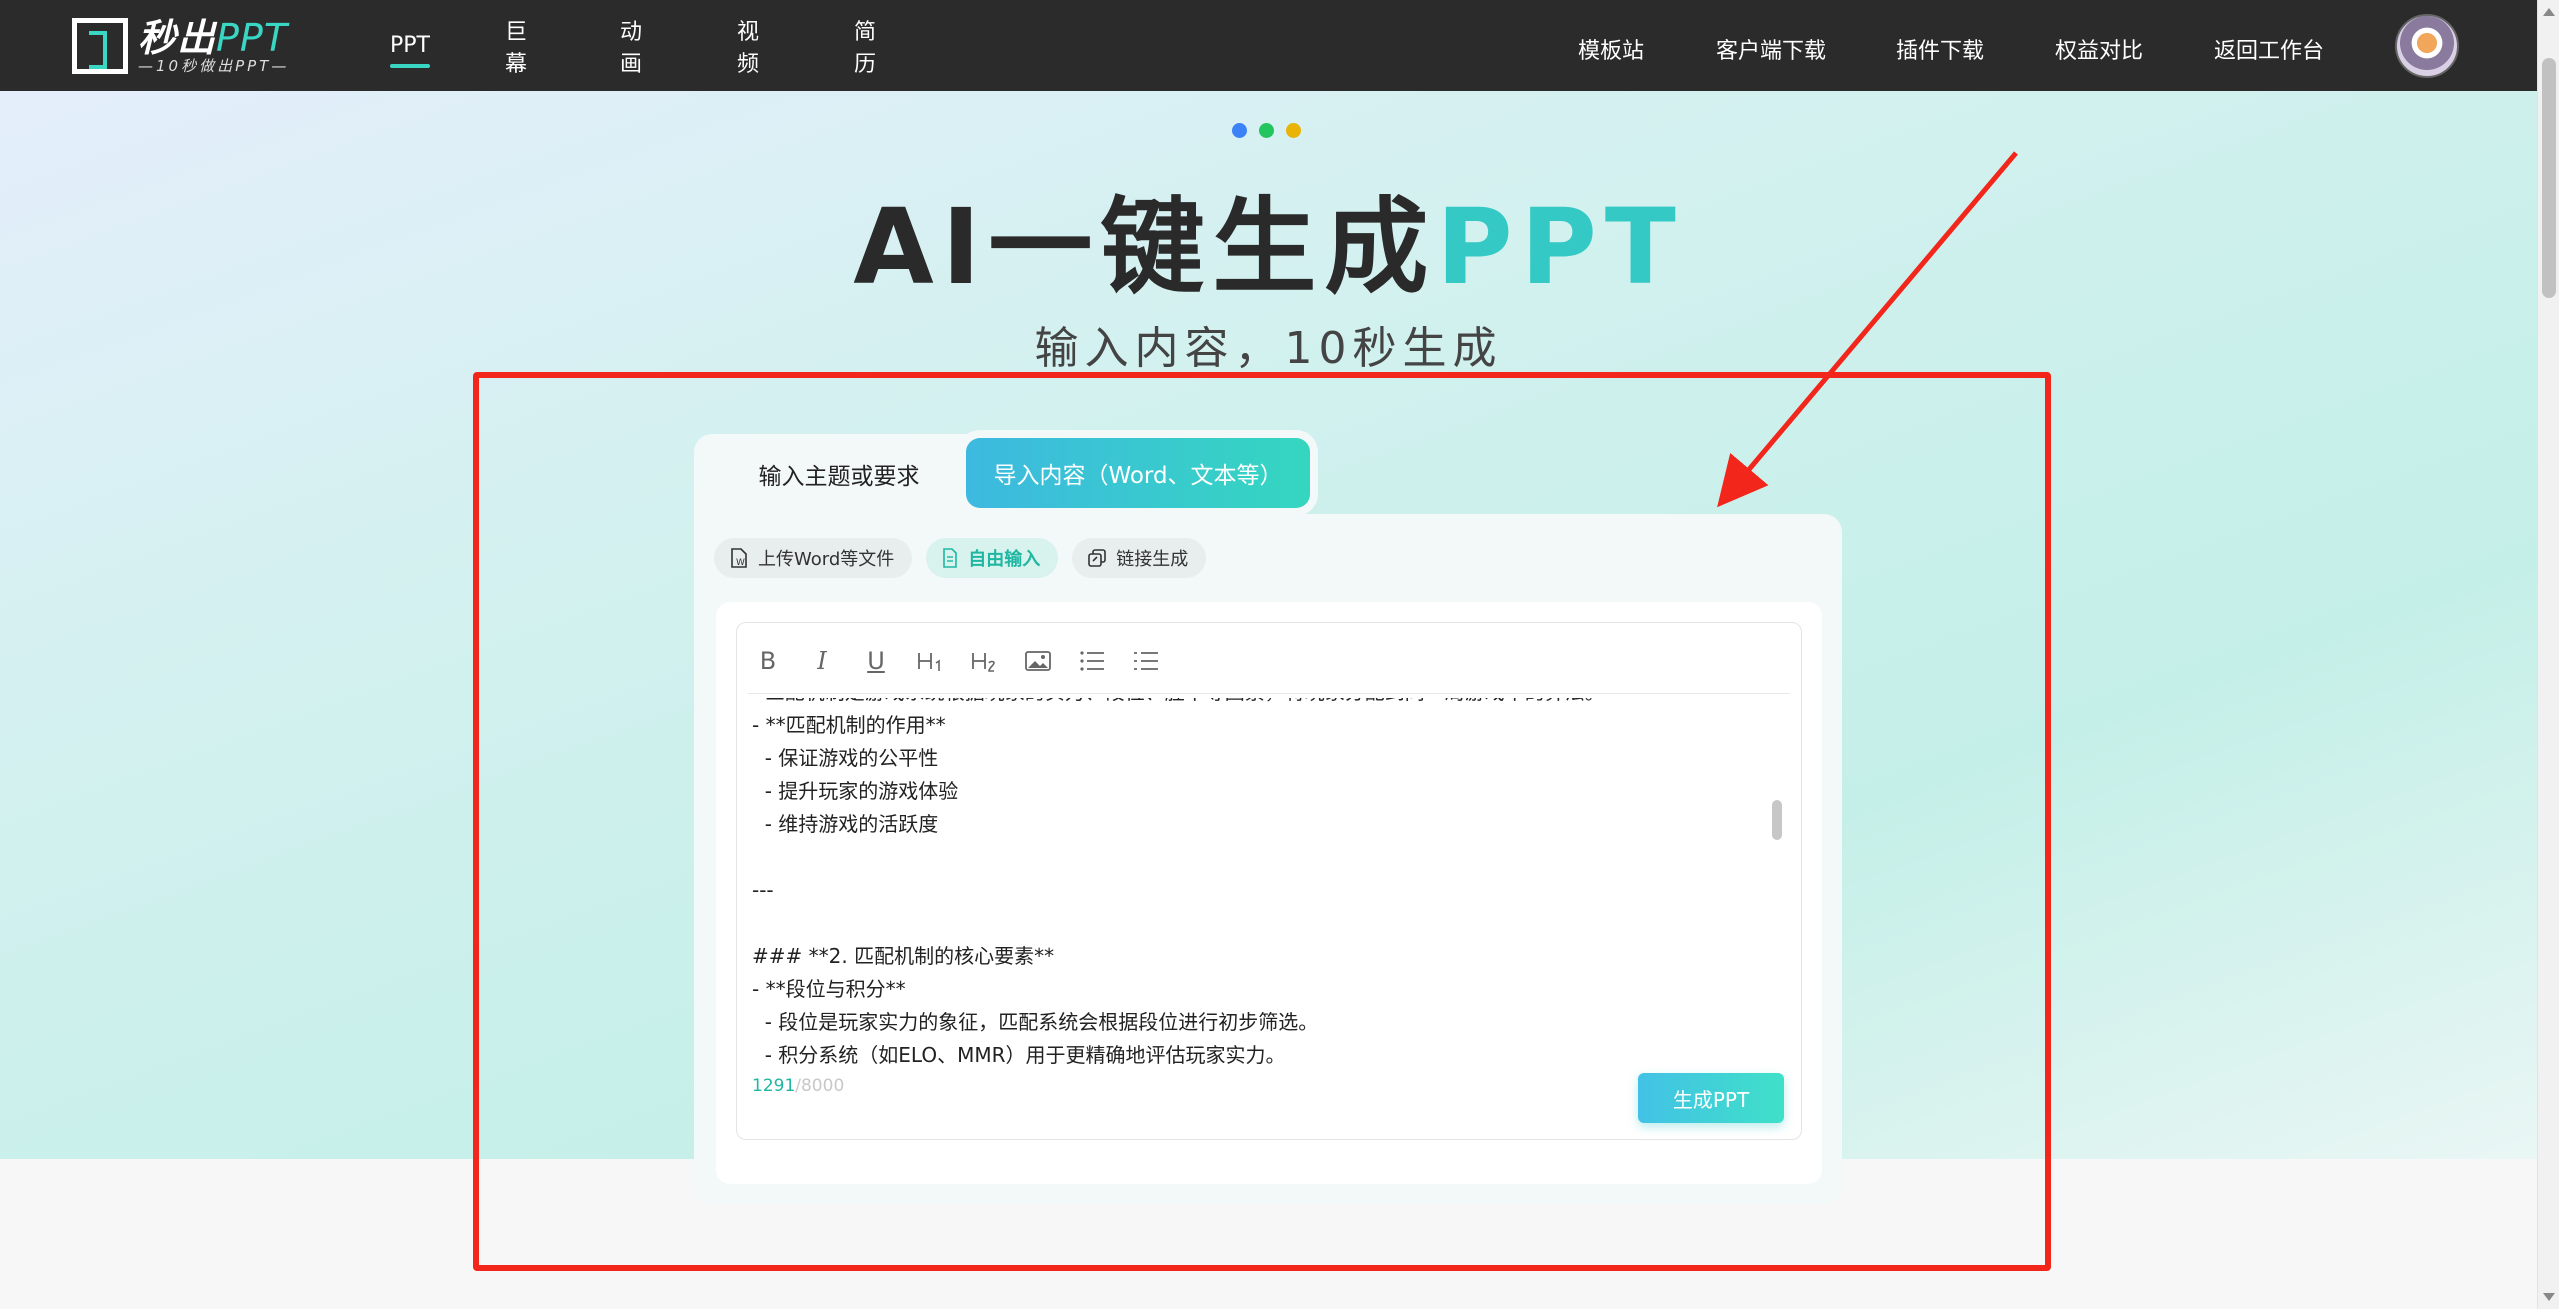  Describe the element at coordinates (1611, 49) in the screenshot. I see `nav-template-site: 模板站` at that location.